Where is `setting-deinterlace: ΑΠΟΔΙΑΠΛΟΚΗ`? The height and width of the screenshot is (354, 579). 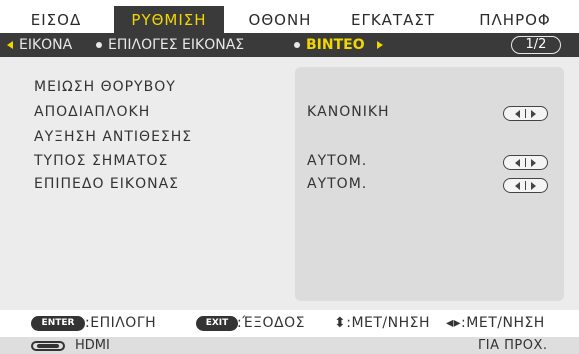 setting-deinterlace: ΑΠΟΔΙΑΠΛΟΚΗ is located at coordinates (92, 112).